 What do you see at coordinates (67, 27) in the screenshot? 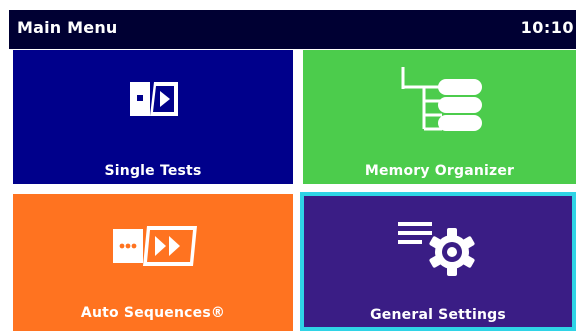
I see `page-title: Main Menu` at bounding box center [67, 27].